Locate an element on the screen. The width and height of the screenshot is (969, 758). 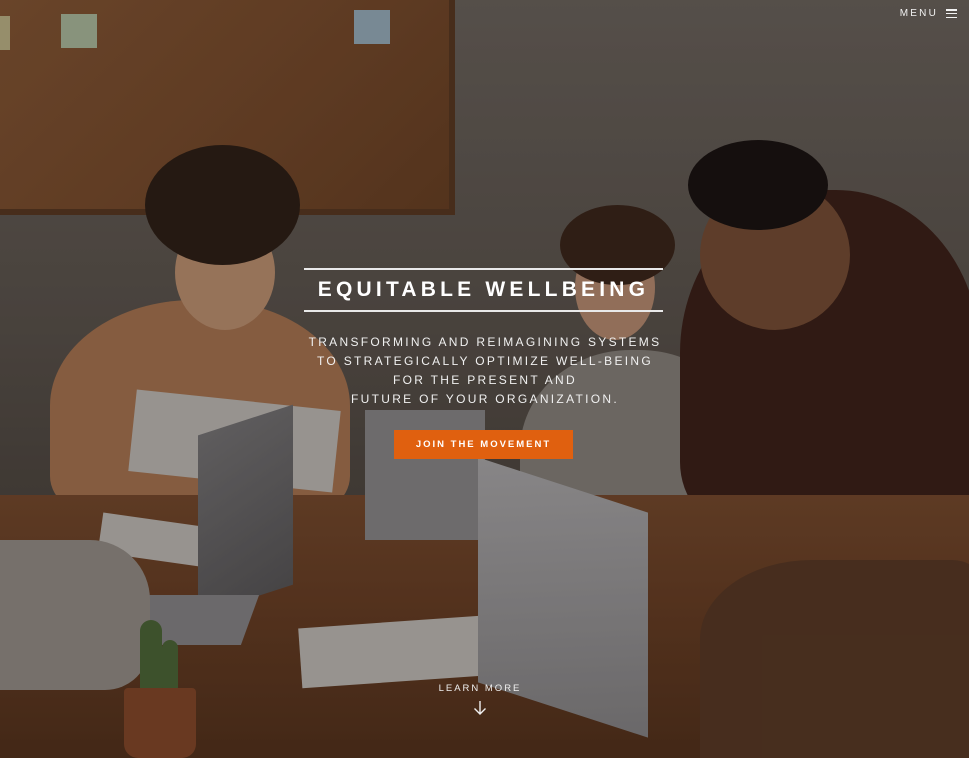
menu-label: MENU is located at coordinates (918, 13).